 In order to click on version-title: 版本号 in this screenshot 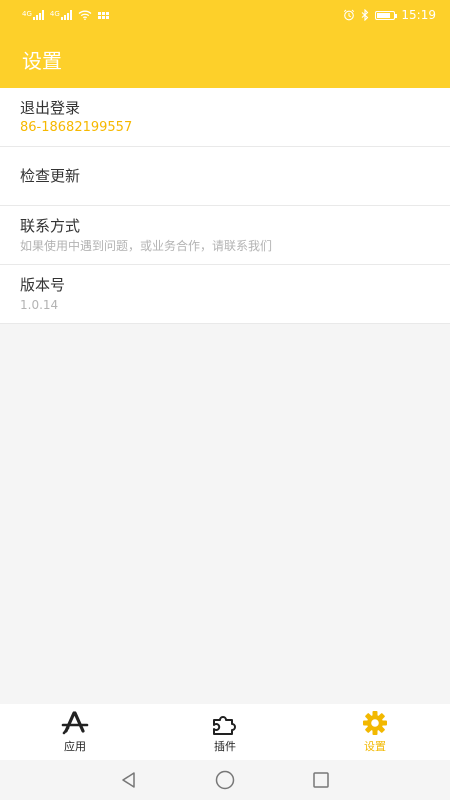, I will do `click(43, 284)`.